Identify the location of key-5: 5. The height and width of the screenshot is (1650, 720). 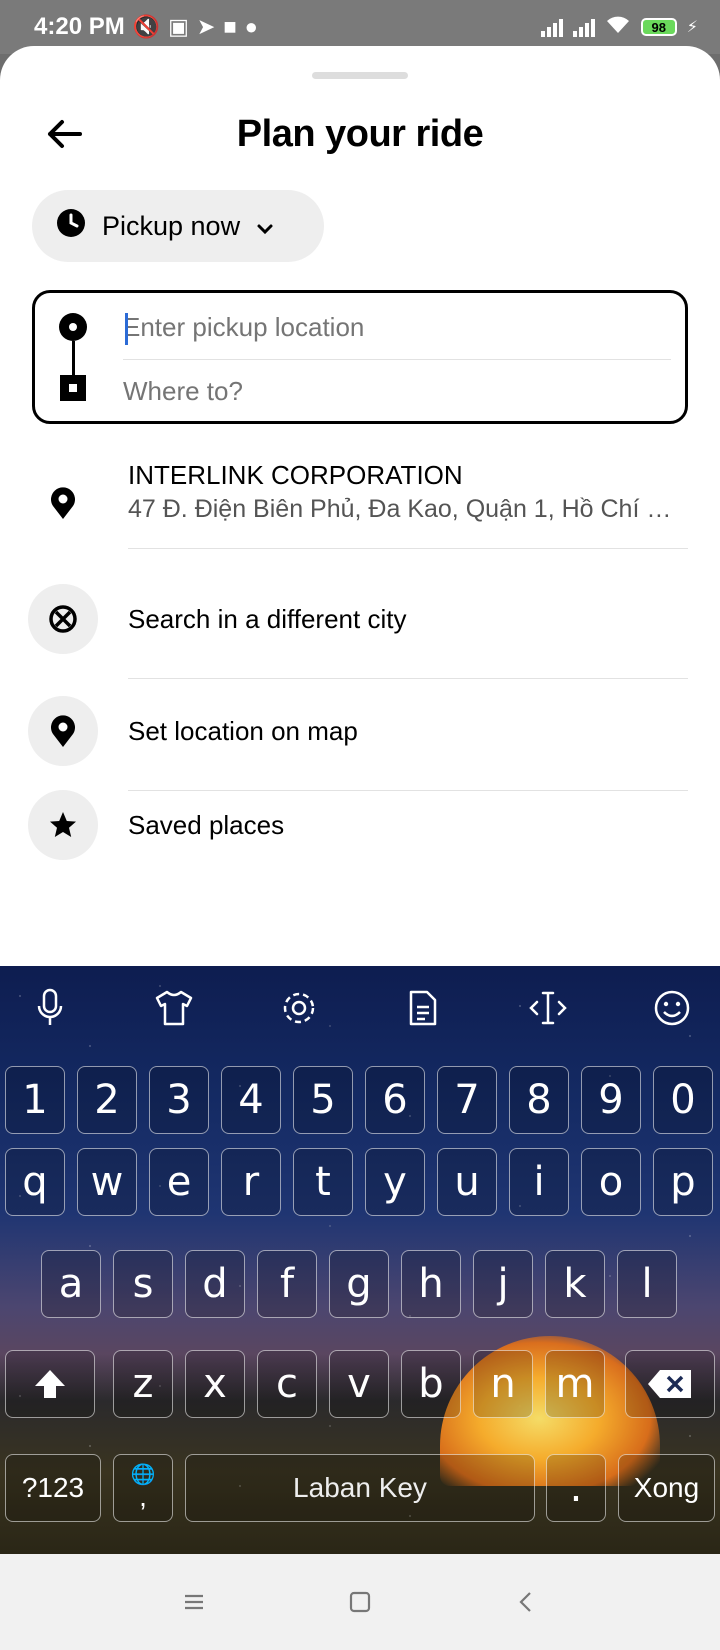
(323, 1100).